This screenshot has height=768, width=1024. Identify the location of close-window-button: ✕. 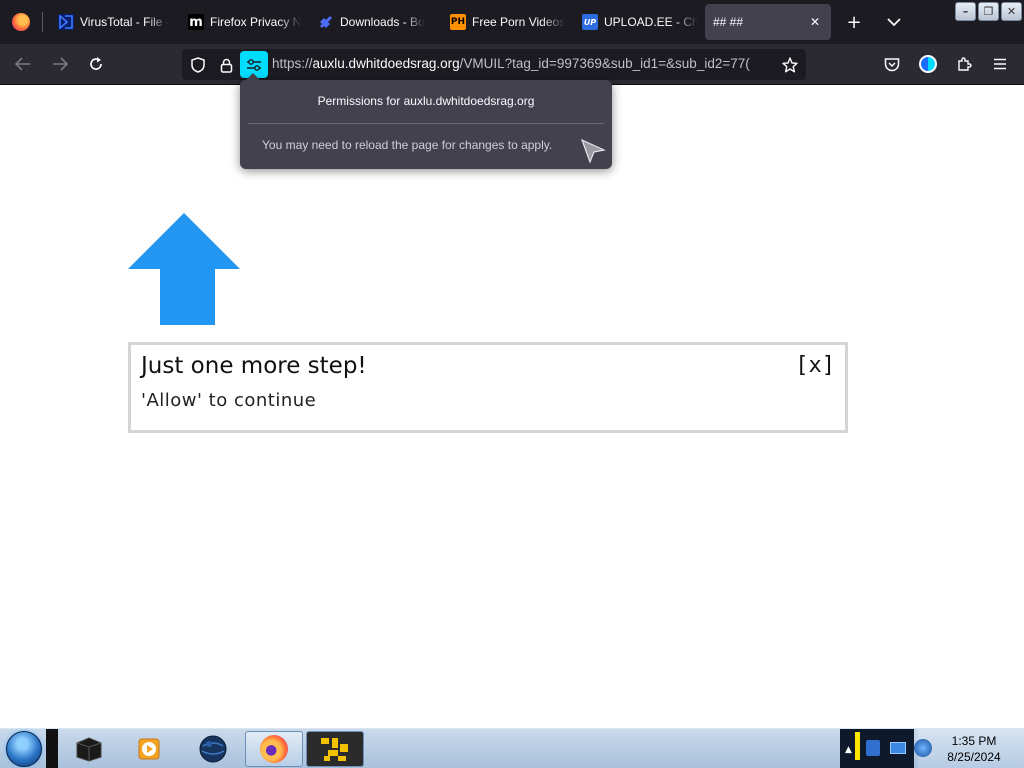
(1011, 11).